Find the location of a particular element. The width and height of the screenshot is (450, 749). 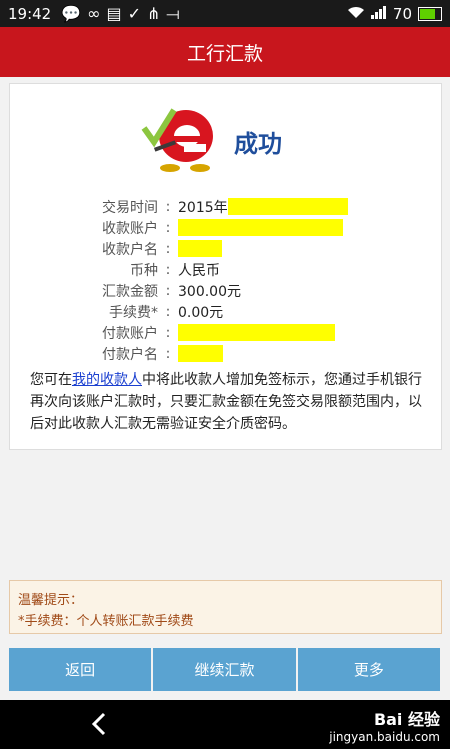

tips-title: 温馨提示： is located at coordinates (51, 600).